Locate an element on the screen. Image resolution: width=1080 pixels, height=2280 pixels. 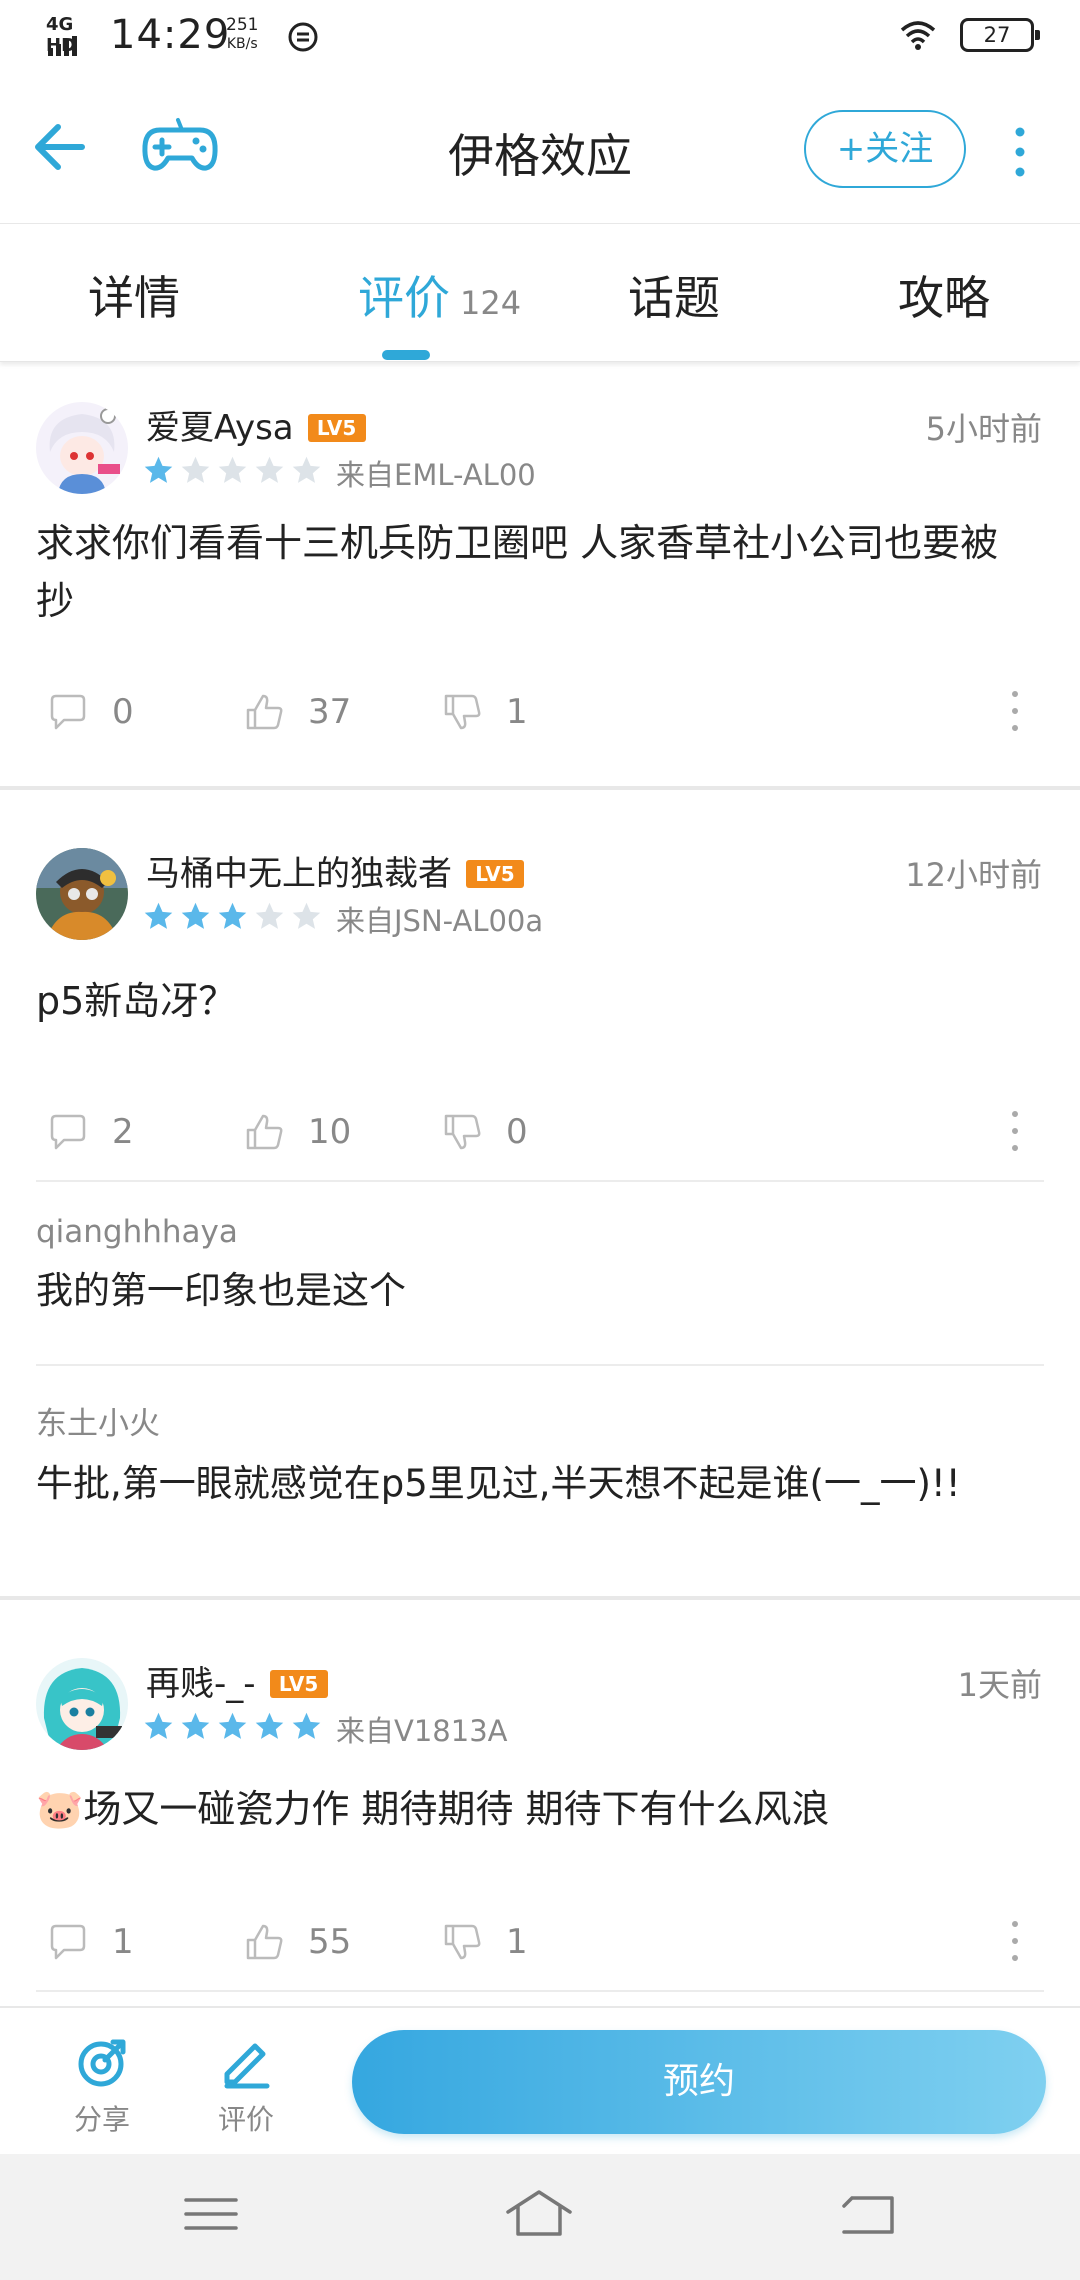
share-label: 分享 is located at coordinates (101, 2119).